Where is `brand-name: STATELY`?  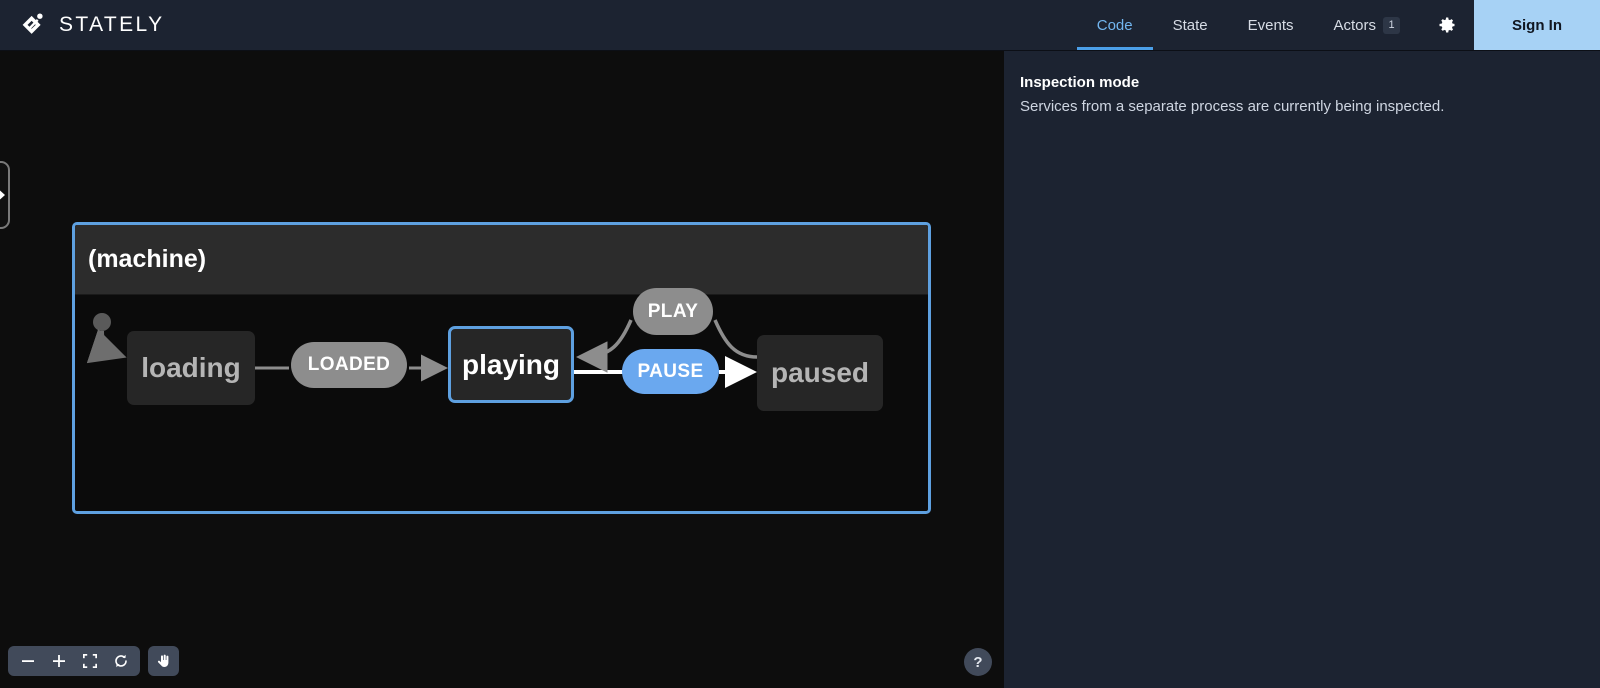
brand-name: STATELY is located at coordinates (112, 24).